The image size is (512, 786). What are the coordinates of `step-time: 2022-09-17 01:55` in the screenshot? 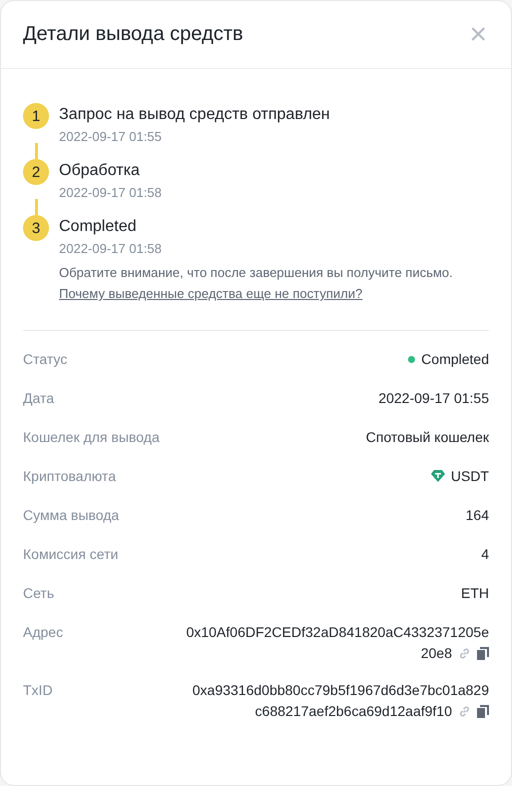 It's located at (111, 136).